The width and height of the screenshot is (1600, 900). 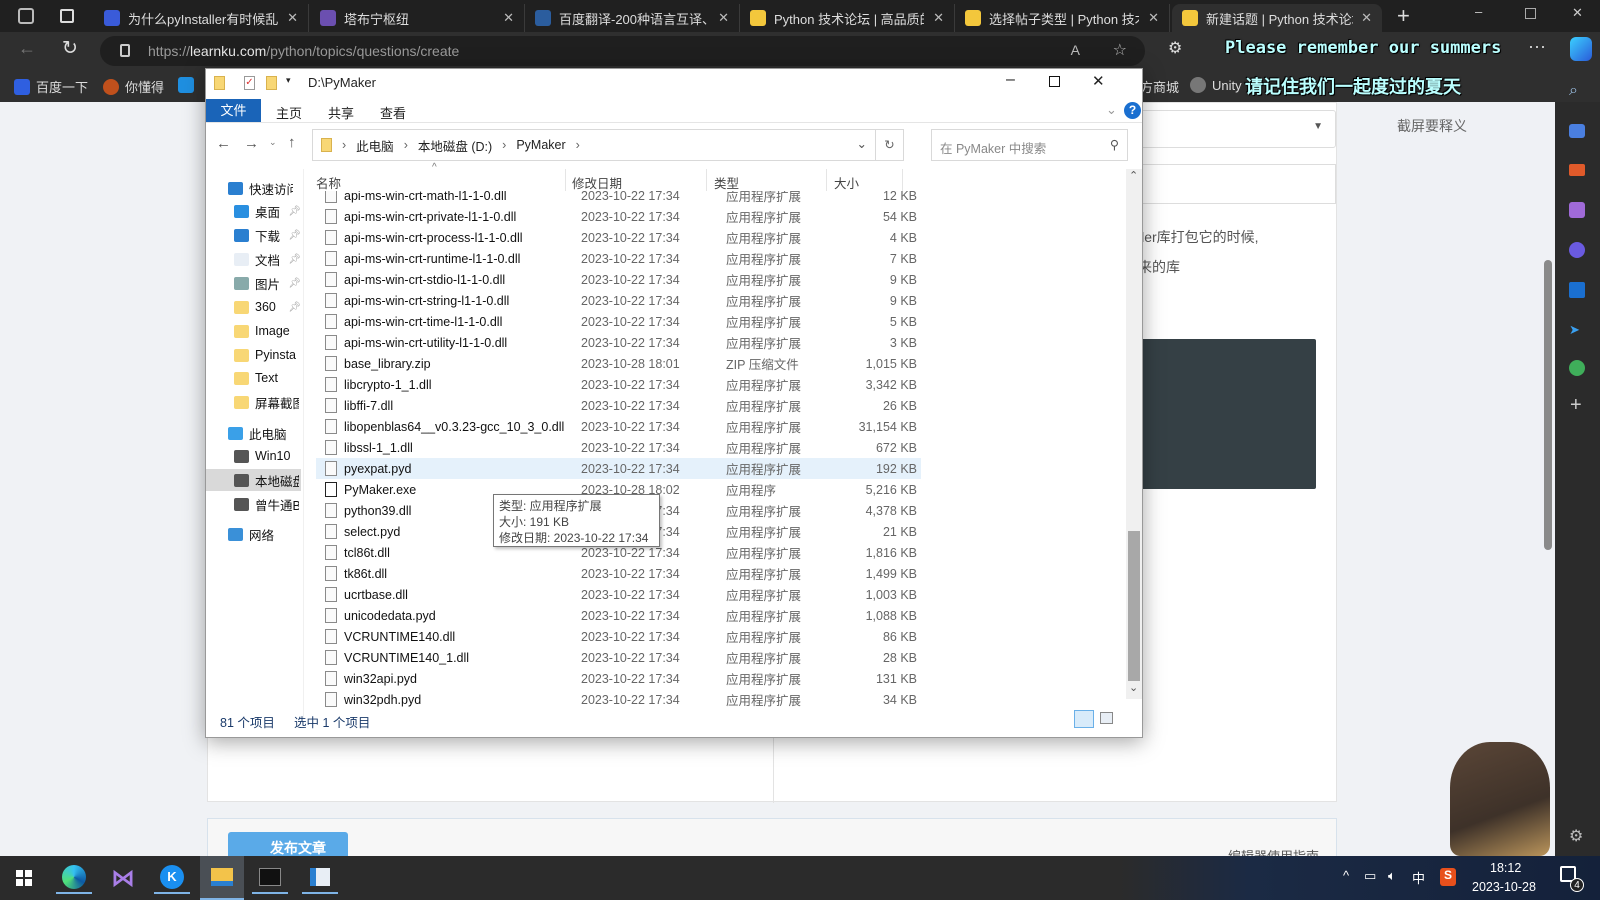 What do you see at coordinates (1120, 50) in the screenshot?
I see `favorite-star-icon: ☆` at bounding box center [1120, 50].